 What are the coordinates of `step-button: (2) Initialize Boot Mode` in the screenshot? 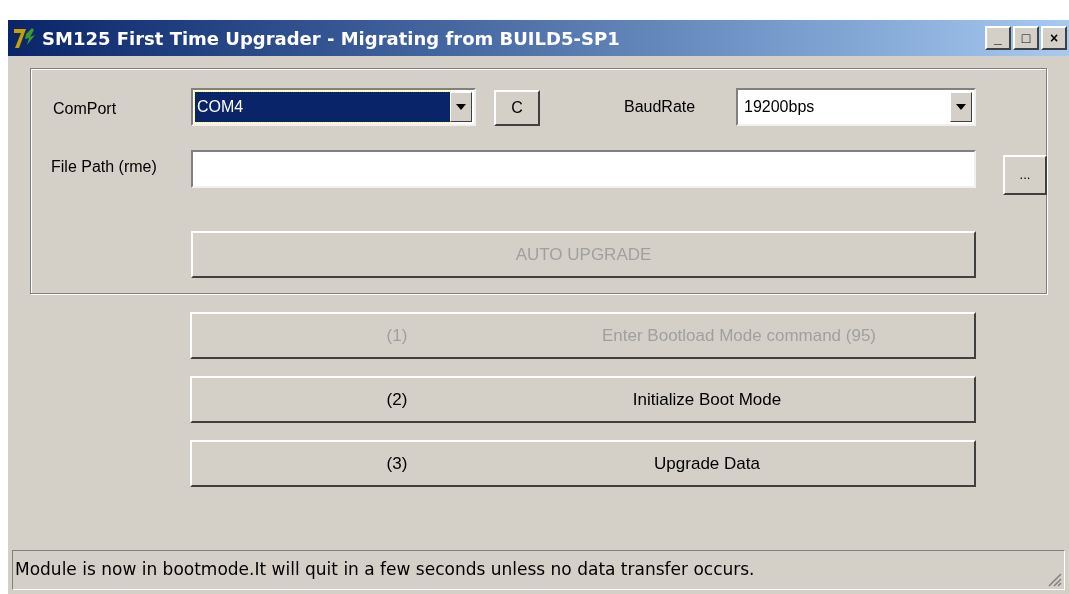 It's located at (583, 399).